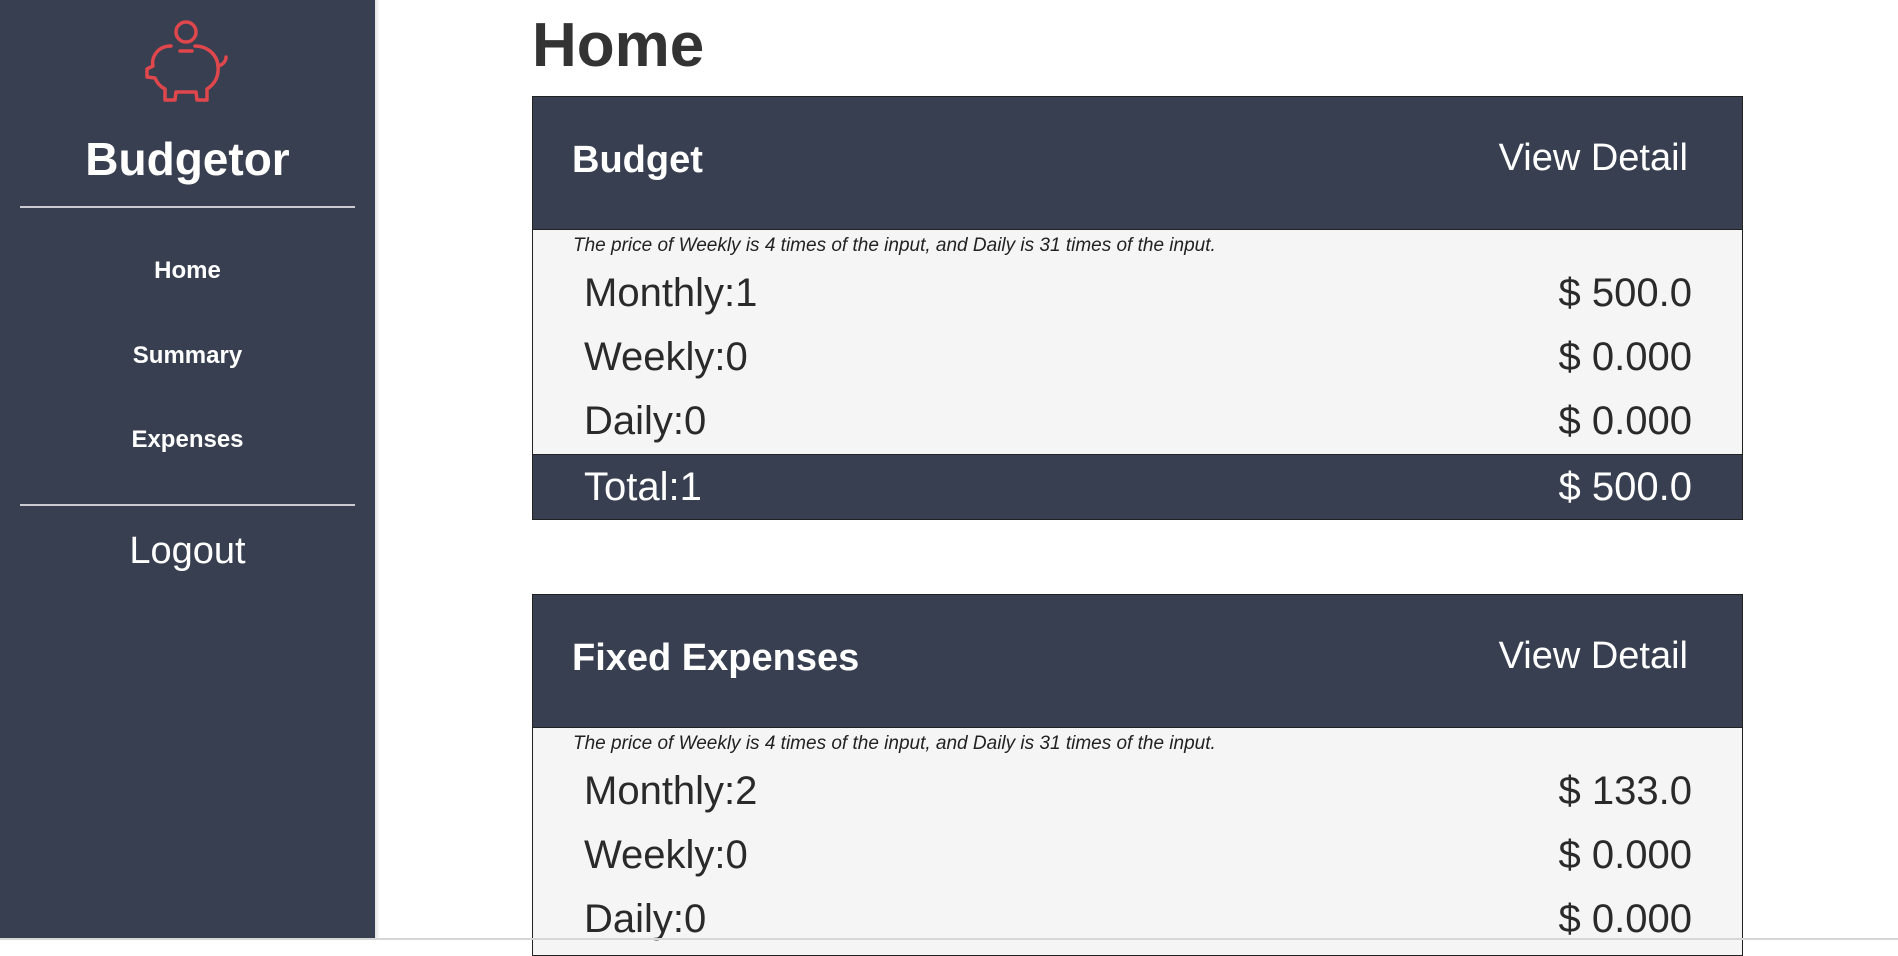  I want to click on sidebar-shadow, so click(377, 470).